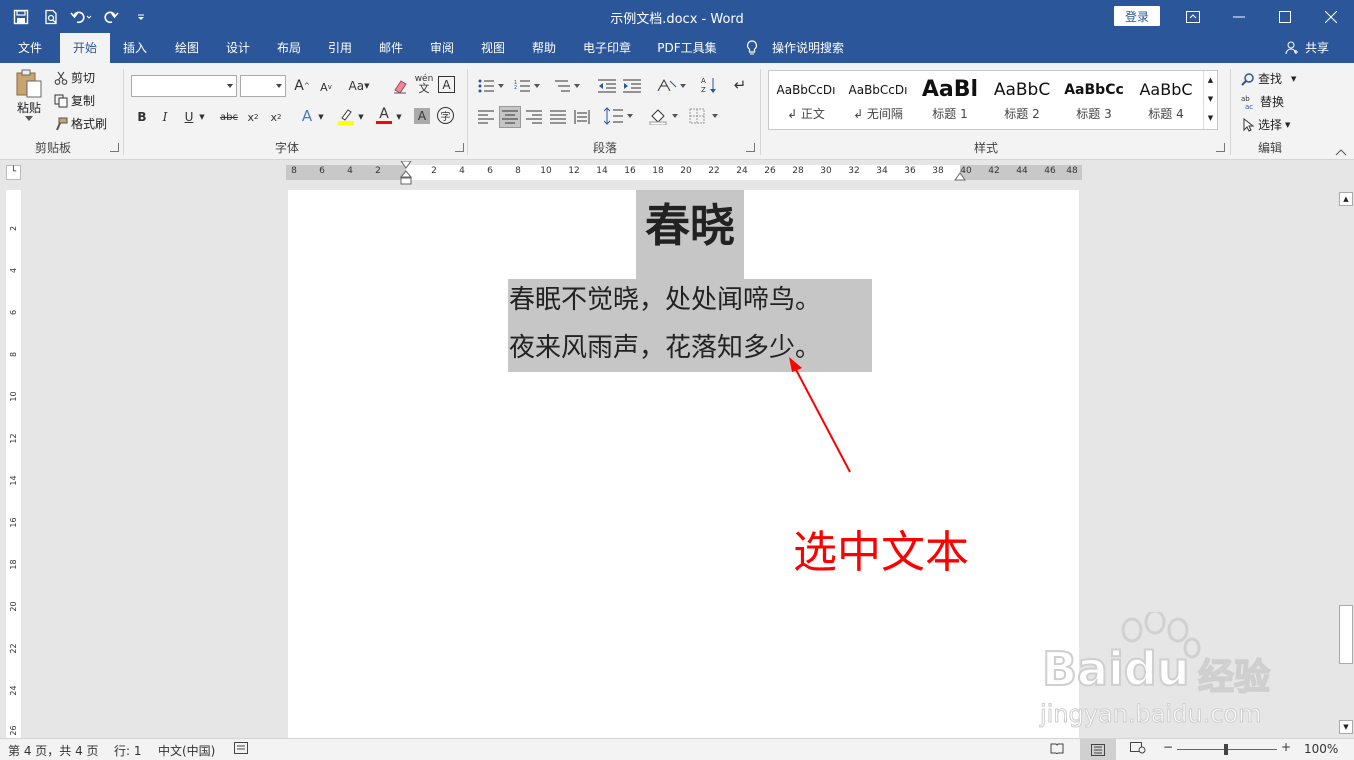  Describe the element at coordinates (704, 116) in the screenshot. I see `borders-icon` at that location.